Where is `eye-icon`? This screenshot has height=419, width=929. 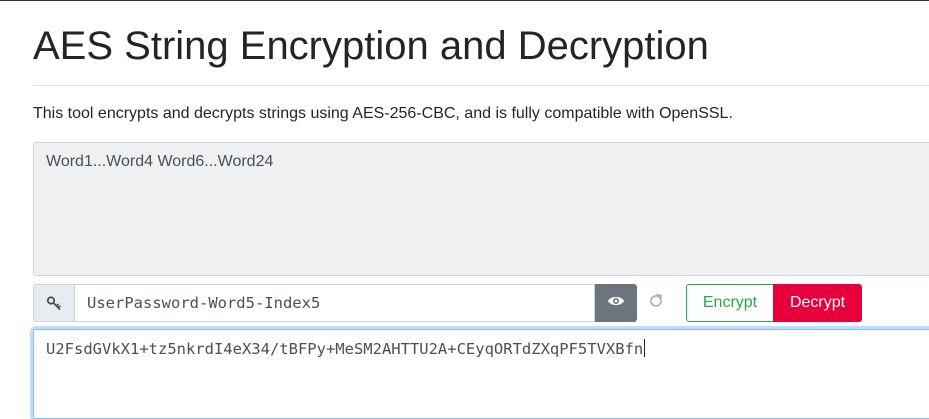 eye-icon is located at coordinates (616, 303).